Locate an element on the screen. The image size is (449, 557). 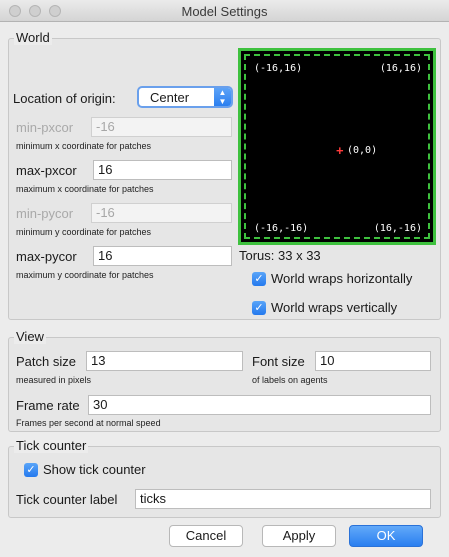
origin-crosshair-icon: + is located at coordinates (340, 150).